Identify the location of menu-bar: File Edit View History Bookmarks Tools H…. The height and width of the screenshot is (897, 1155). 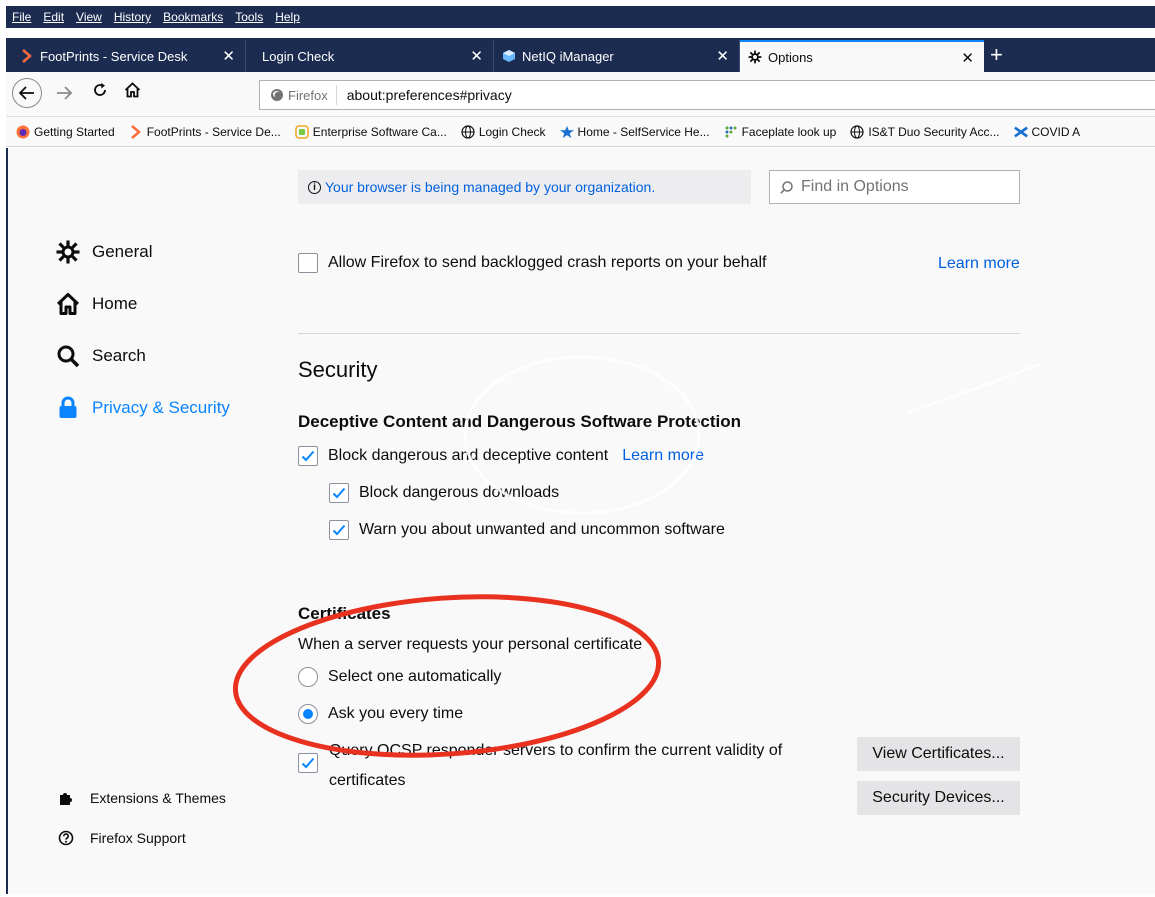
(580, 17).